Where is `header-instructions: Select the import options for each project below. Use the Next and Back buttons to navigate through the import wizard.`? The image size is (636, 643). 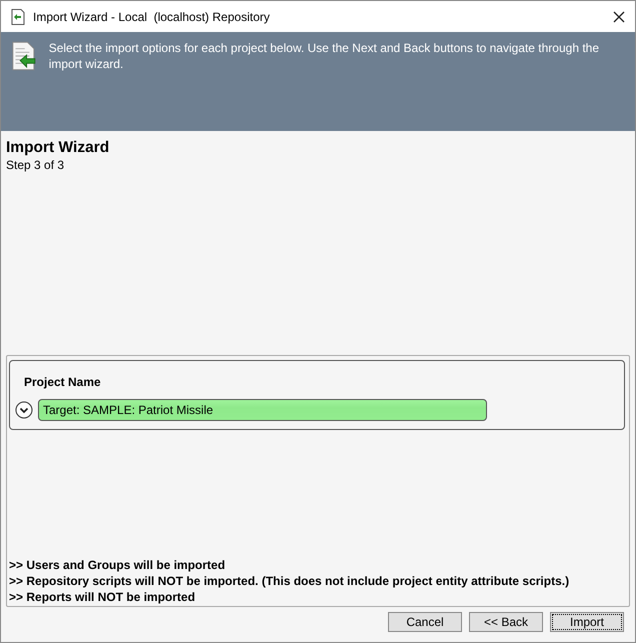
header-instructions: Select the import options for each project below. Use the Next and Back buttons to navigate through the import wizard. is located at coordinates (324, 56).